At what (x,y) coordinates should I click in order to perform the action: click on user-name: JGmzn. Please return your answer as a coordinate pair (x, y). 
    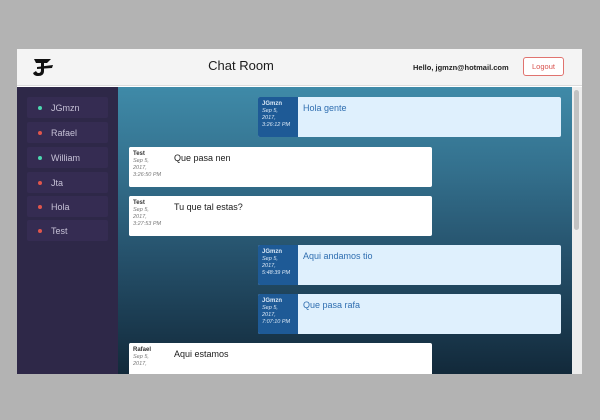
    Looking at the image, I should click on (65, 107).